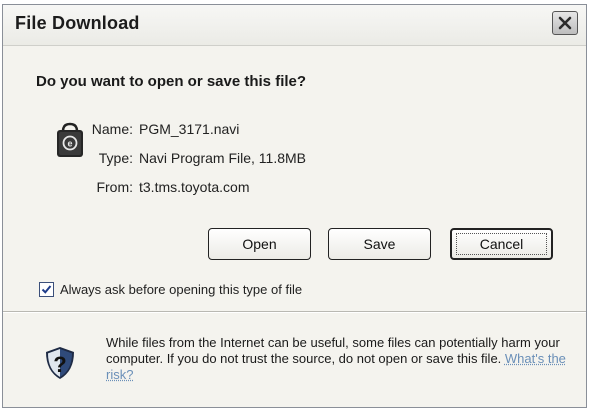 The image size is (591, 412). What do you see at coordinates (77, 23) in the screenshot?
I see `dialog-title: File Download` at bounding box center [77, 23].